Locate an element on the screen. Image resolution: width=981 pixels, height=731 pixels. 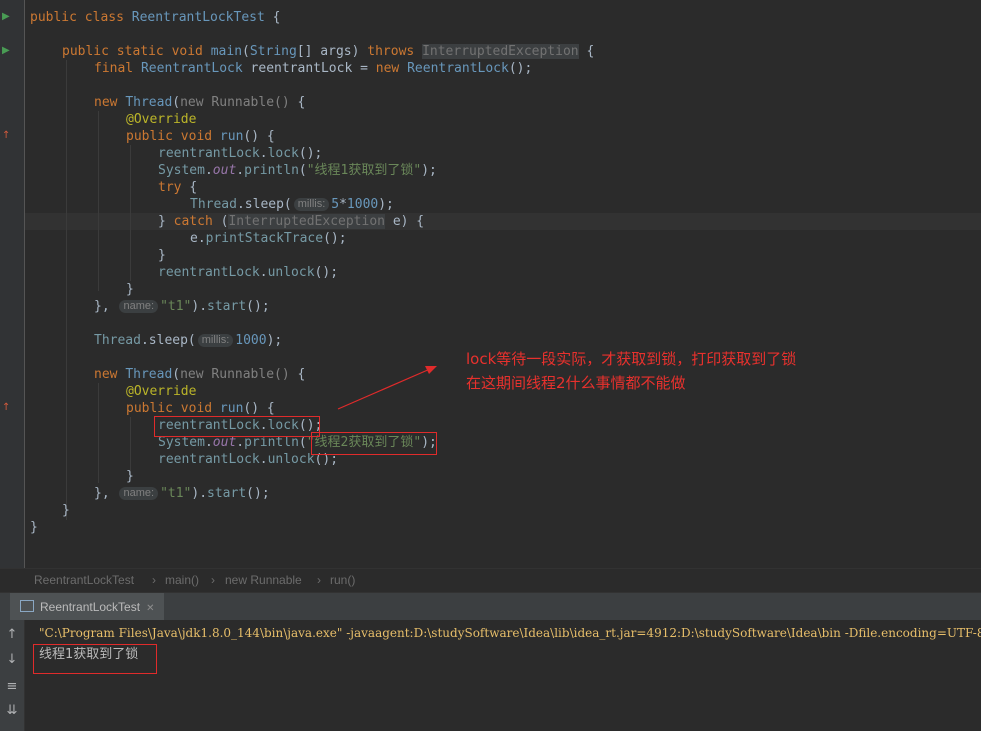
run-toolbar: ↑ ↓ ≡ ⇊ is located at coordinates (12, 675).